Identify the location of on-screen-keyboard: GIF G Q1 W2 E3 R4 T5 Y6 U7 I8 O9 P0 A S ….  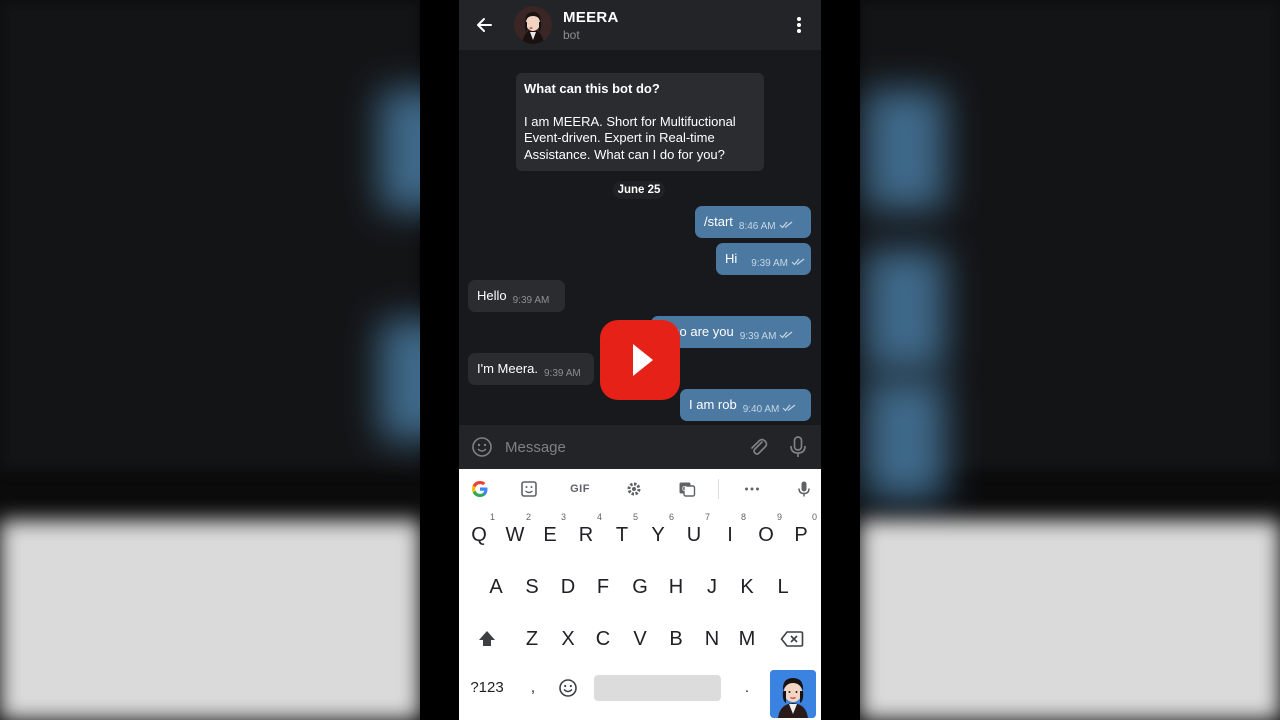
(640, 594).